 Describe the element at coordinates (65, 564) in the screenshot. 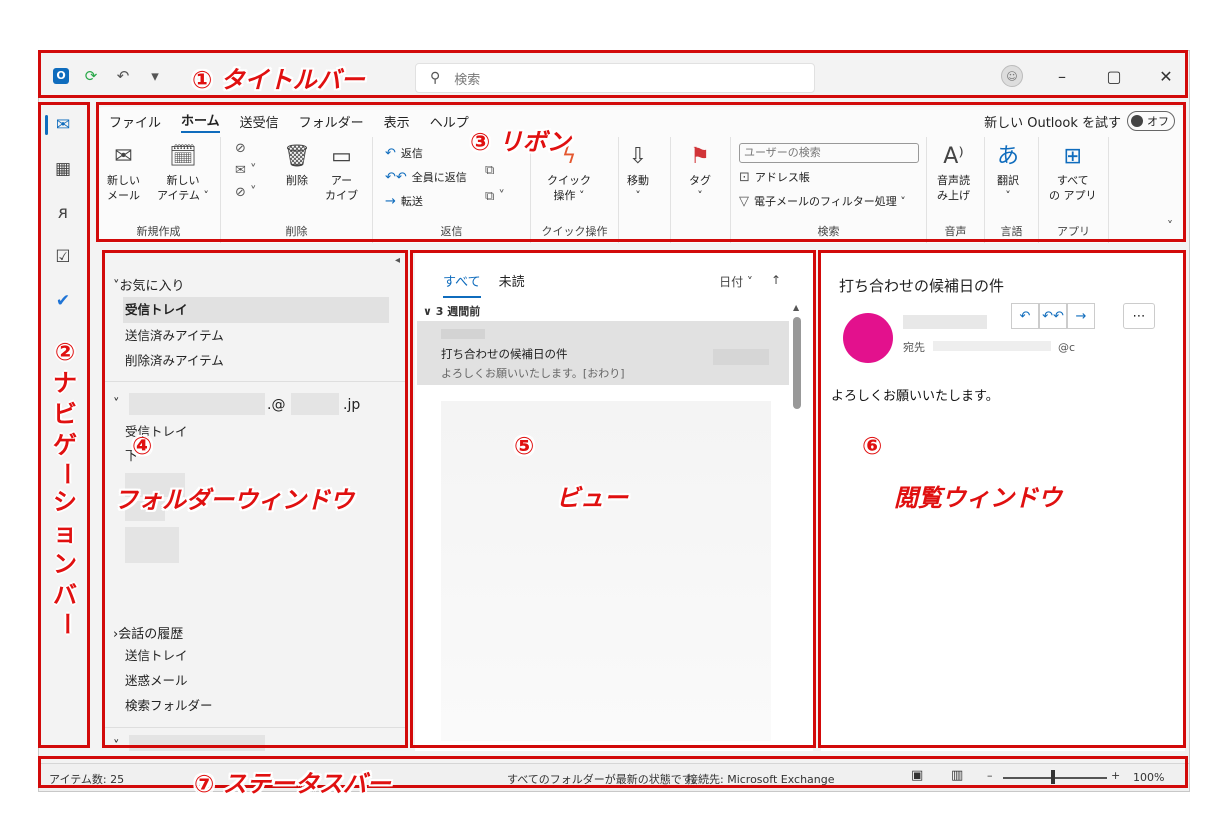

I see `nav-annotation-char-7: ン` at that location.